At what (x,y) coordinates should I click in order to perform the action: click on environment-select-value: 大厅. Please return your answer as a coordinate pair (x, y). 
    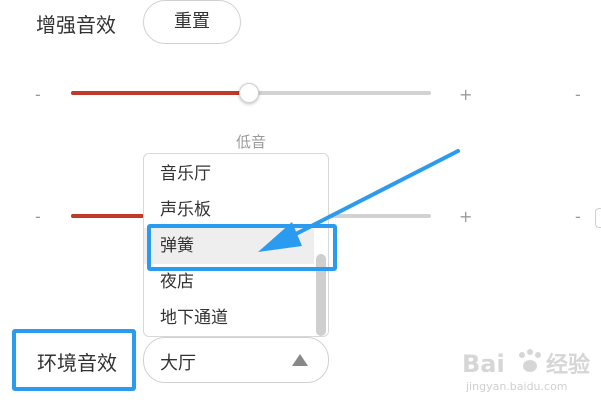
    Looking at the image, I should click on (178, 363).